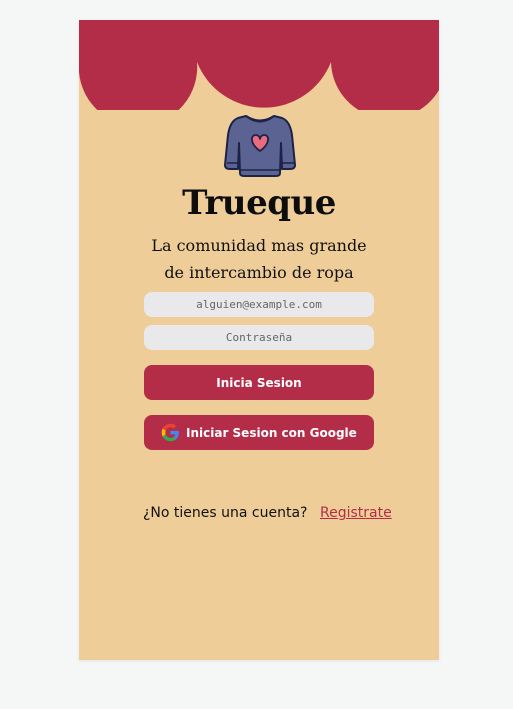 This screenshot has height=709, width=513. Describe the element at coordinates (259, 203) in the screenshot. I see `app-title: Trueque` at that location.